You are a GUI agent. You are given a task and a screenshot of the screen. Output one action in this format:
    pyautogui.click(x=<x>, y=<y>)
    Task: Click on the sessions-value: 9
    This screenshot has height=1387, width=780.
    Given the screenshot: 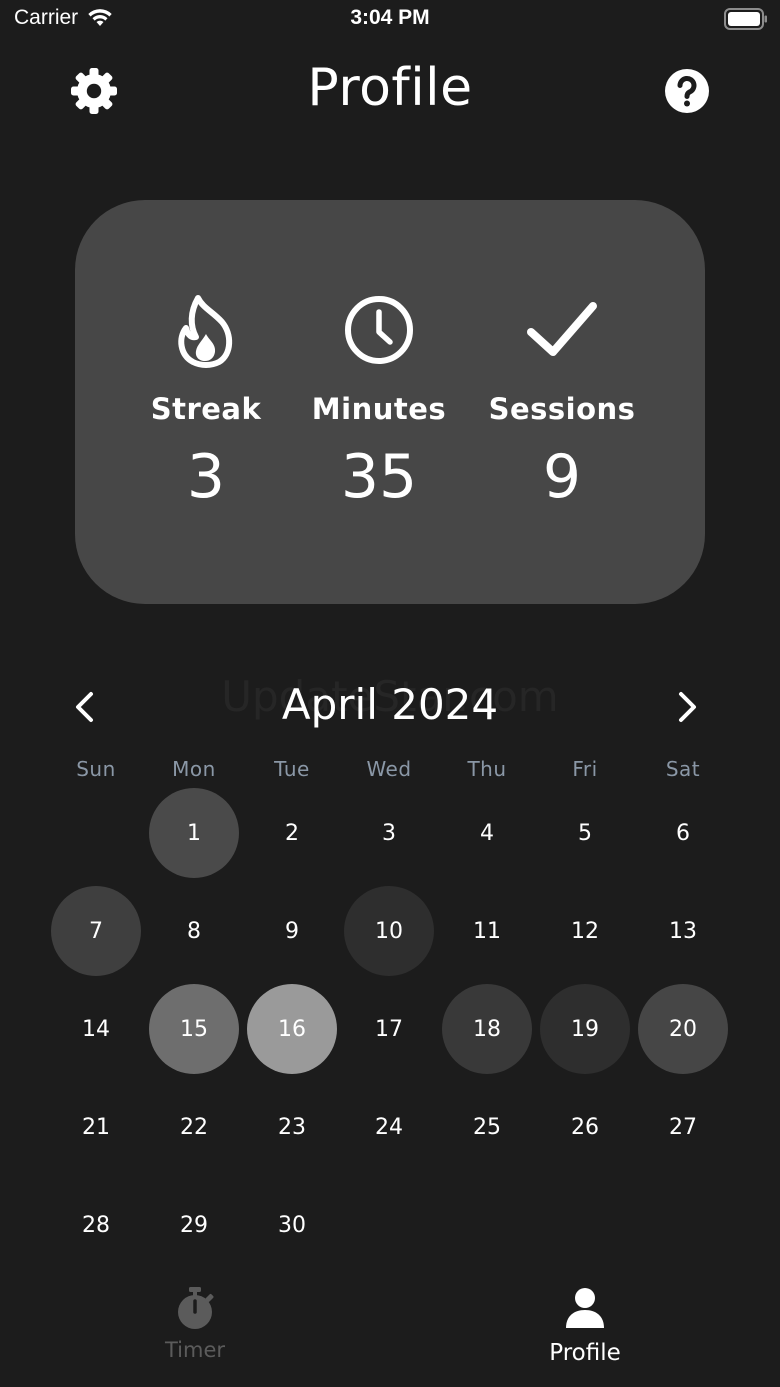 What is the action you would take?
    pyautogui.click(x=562, y=477)
    